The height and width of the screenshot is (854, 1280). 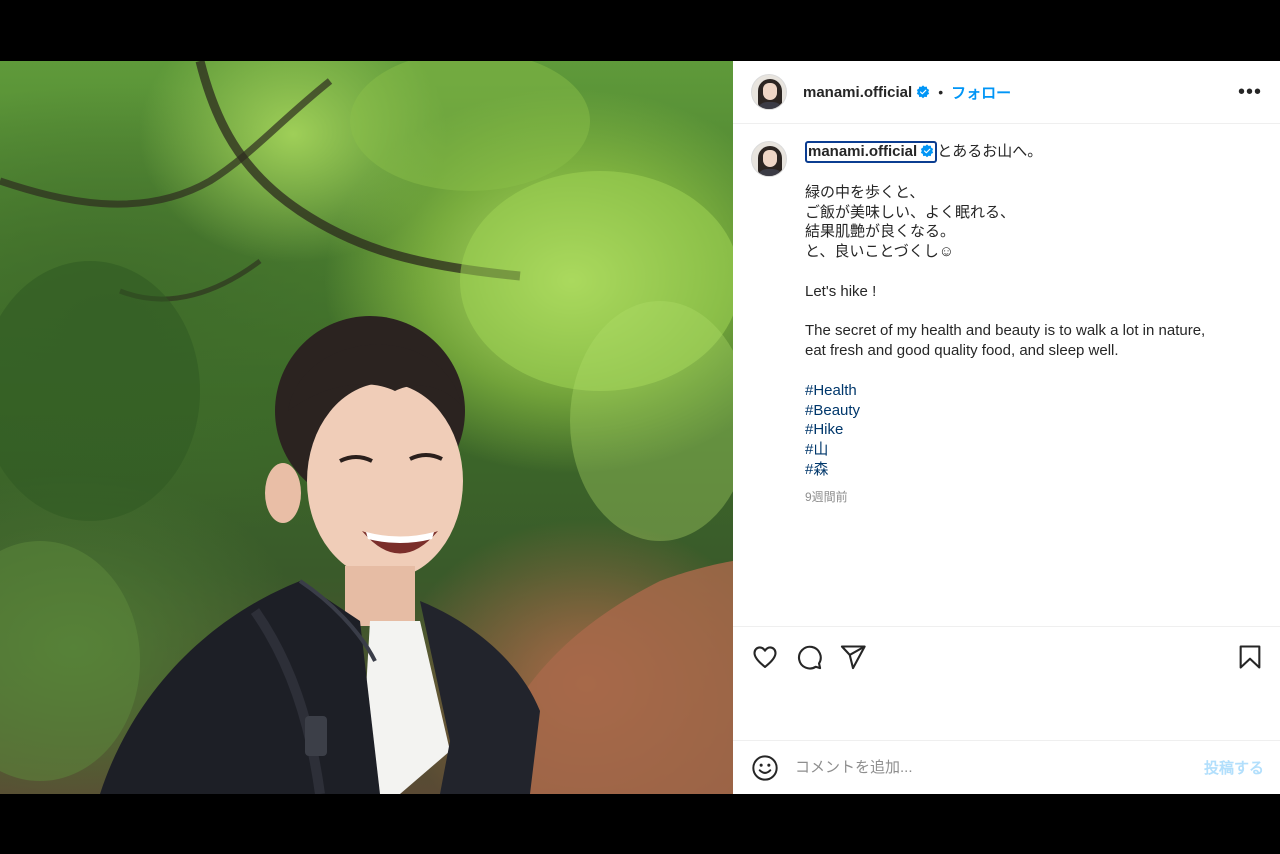 I want to click on bookmark-icon, so click(x=1250, y=657).